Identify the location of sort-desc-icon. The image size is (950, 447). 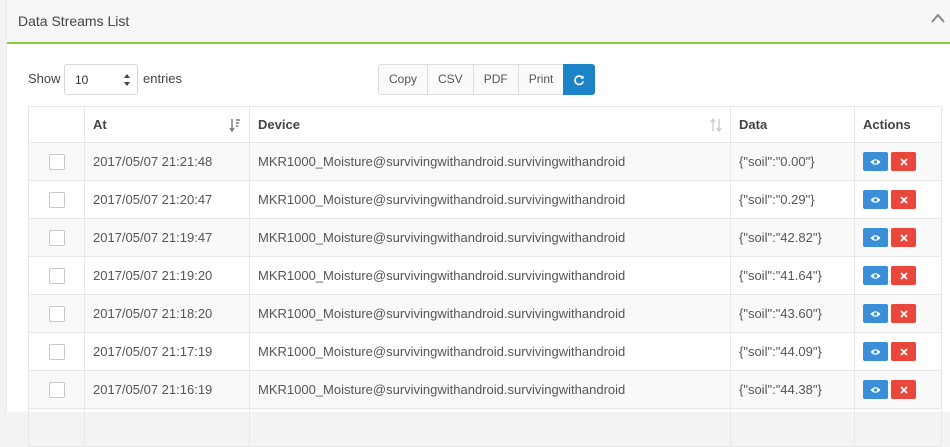
(234, 125).